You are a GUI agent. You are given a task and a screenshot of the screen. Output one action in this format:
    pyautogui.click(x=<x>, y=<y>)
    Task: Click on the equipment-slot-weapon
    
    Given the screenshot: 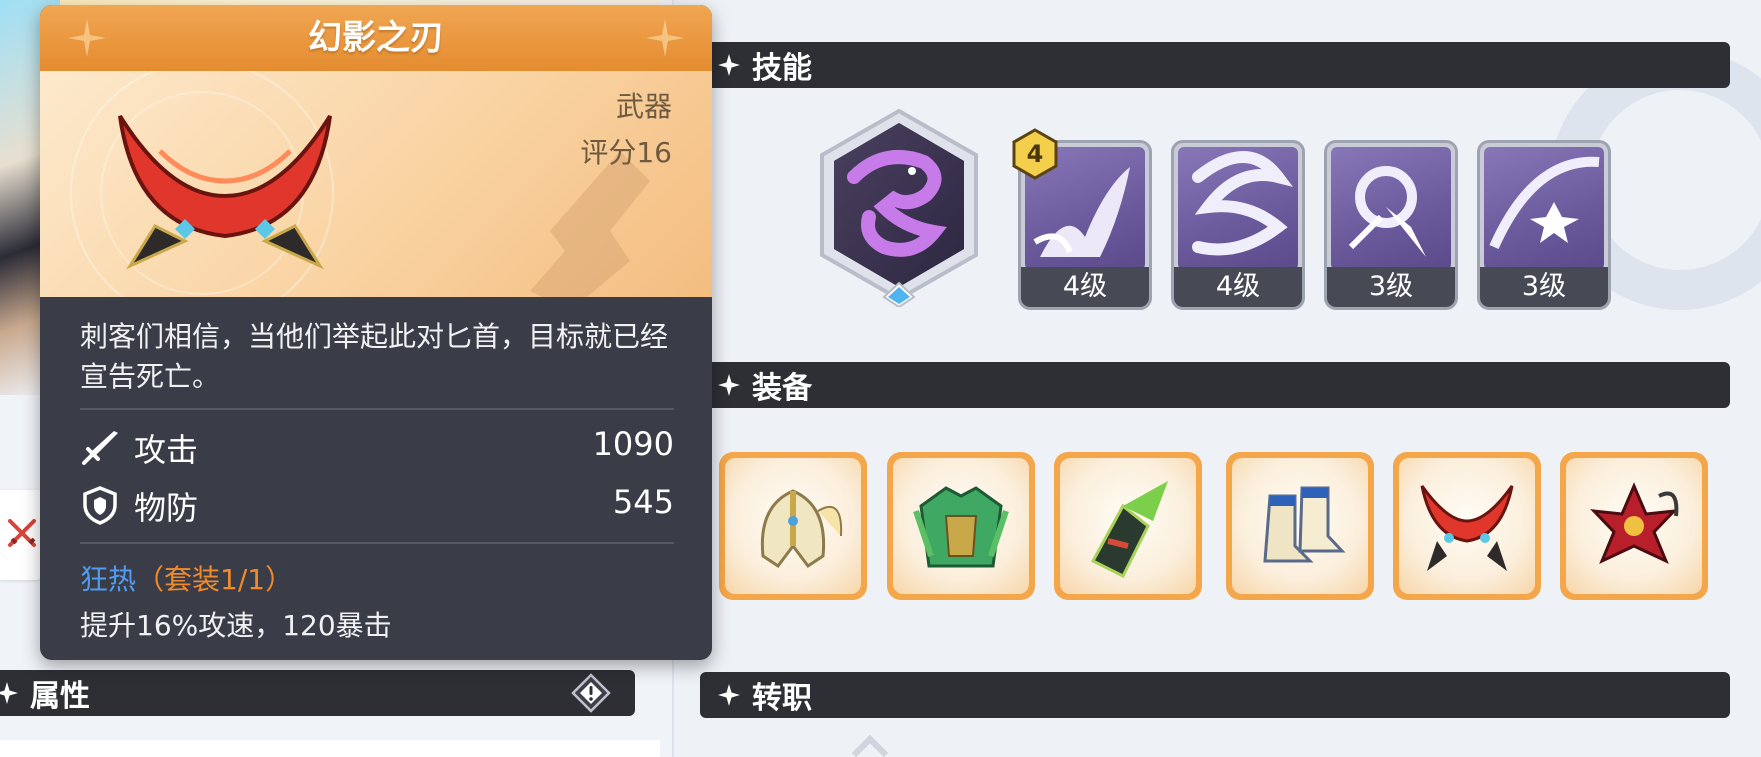 What is the action you would take?
    pyautogui.click(x=1467, y=526)
    